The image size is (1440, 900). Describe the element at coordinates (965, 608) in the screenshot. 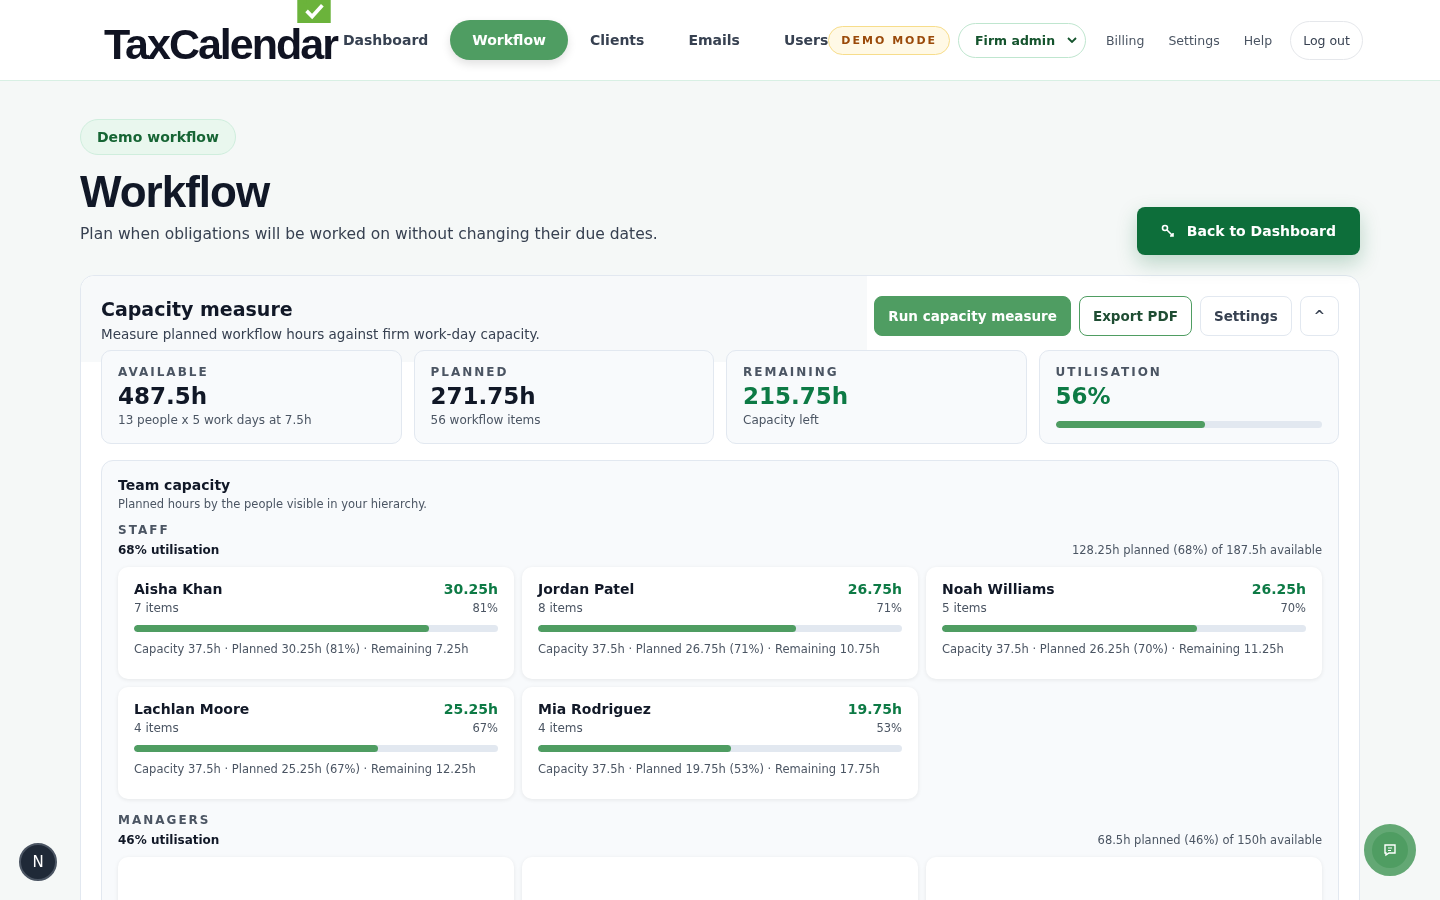

I see `item-count: 5 items` at that location.